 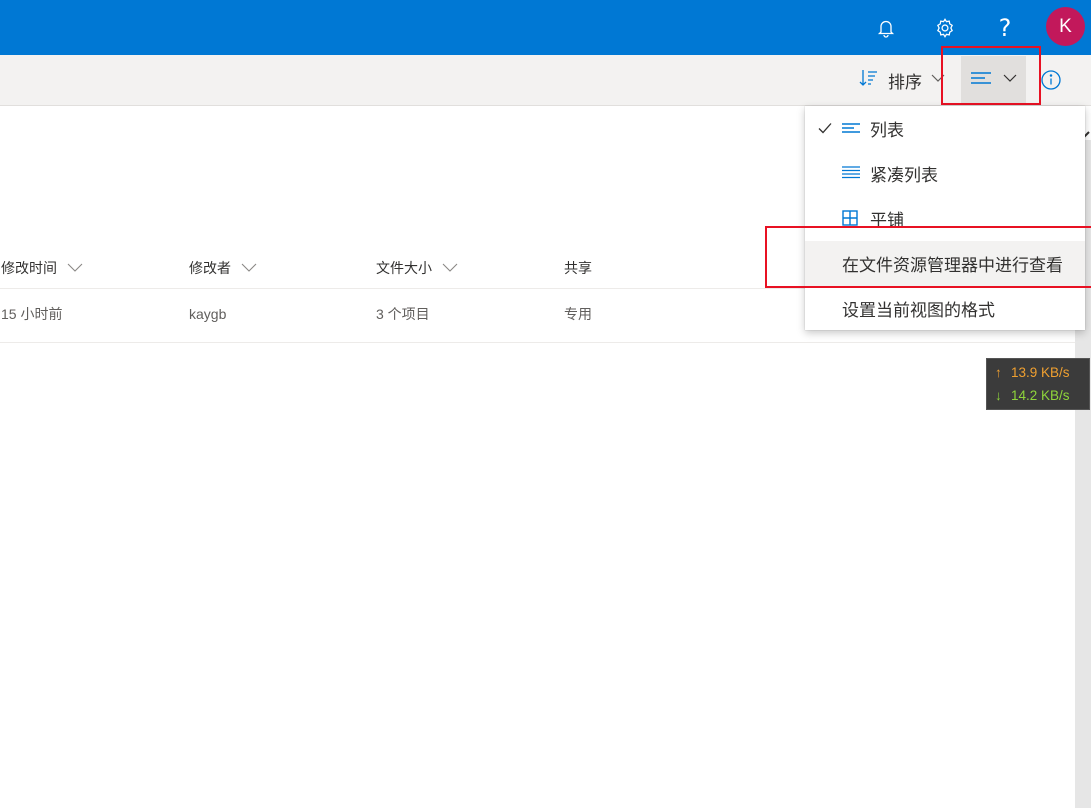 I want to click on download-speed: ↓ 14.2 KB/s, so click(x=1032, y=395).